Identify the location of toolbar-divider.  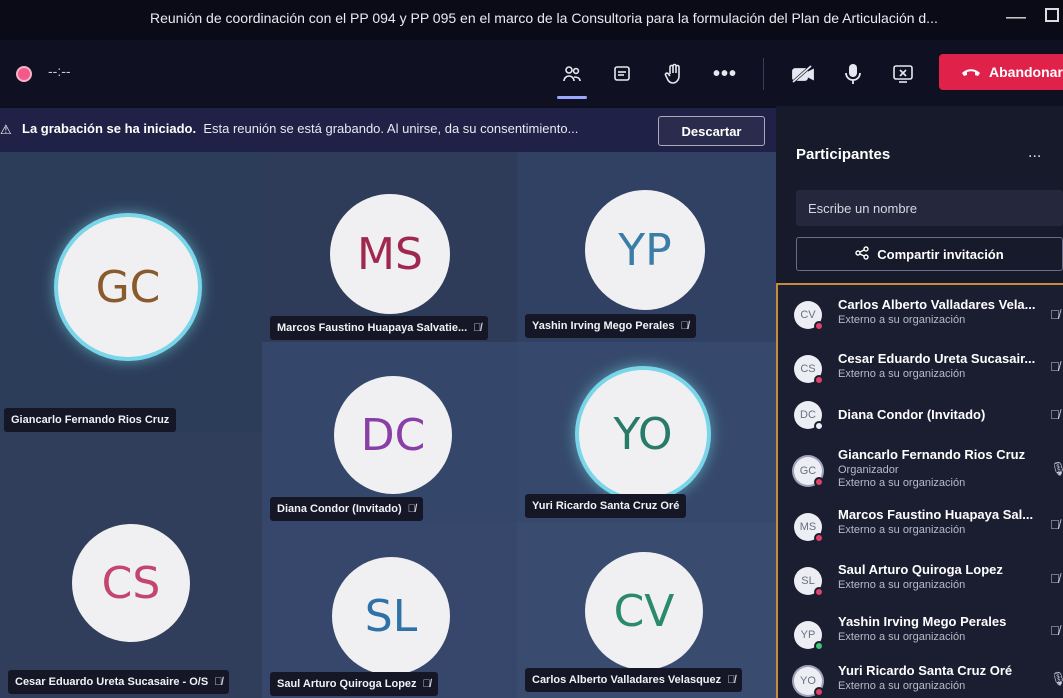
(763, 74).